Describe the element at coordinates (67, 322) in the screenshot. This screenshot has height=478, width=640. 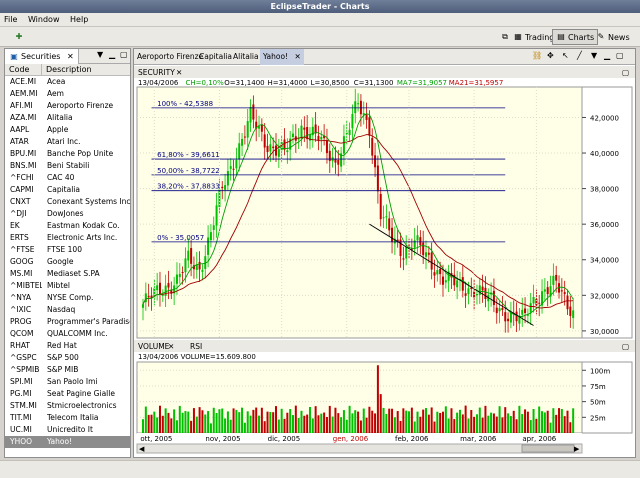
I see `table-row: PROG Programmer's Paradise` at that location.